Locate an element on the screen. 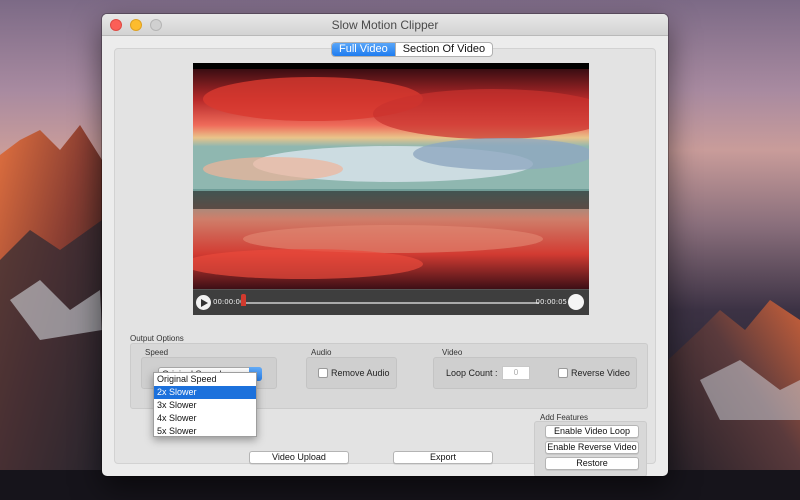  video-label: Video is located at coordinates (452, 352).